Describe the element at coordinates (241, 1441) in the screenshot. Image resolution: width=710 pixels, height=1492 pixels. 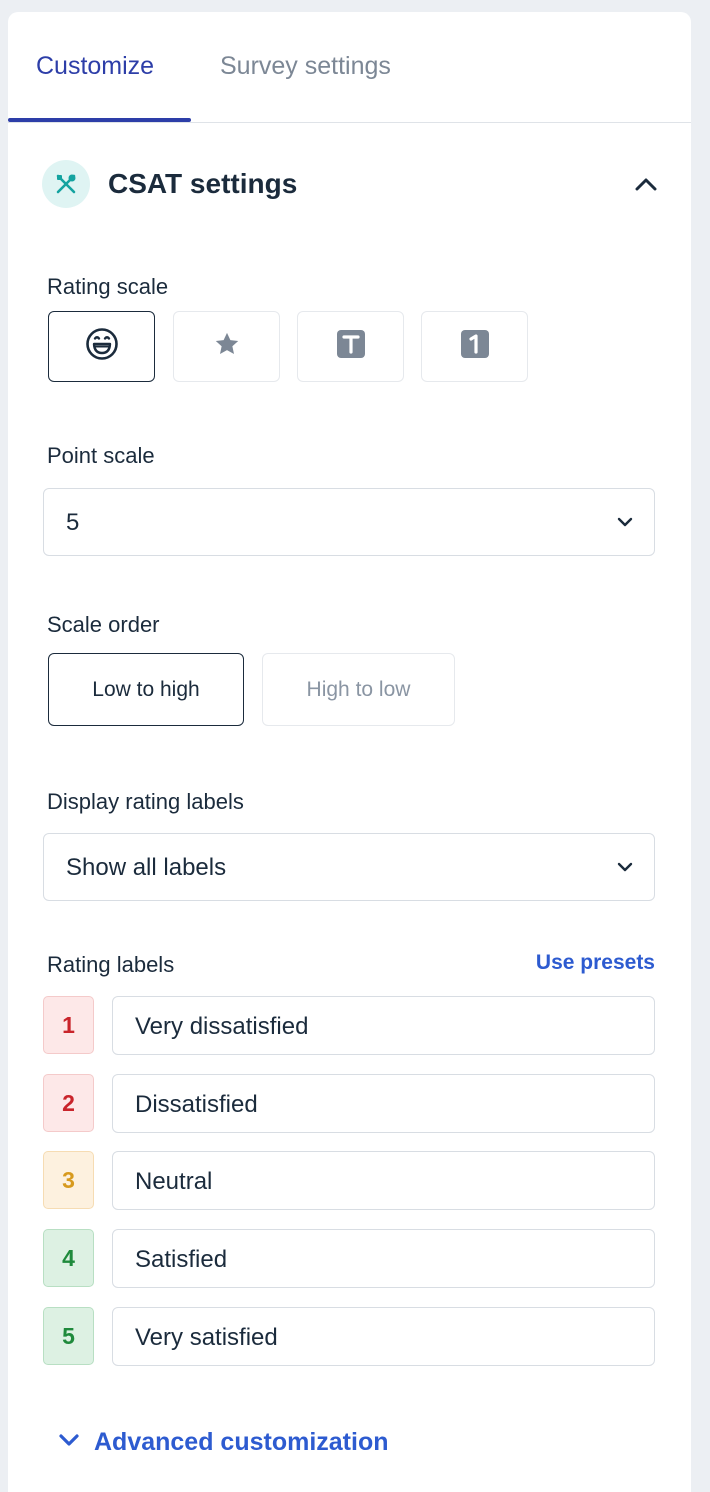
I see `advanced-customization-label: Advanced customization` at that location.